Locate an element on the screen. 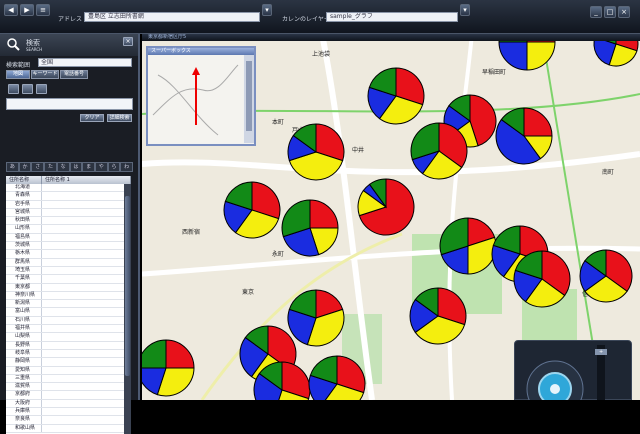 This screenshot has width=640, height=434. result-scrollbar is located at coordinates (127, 309).